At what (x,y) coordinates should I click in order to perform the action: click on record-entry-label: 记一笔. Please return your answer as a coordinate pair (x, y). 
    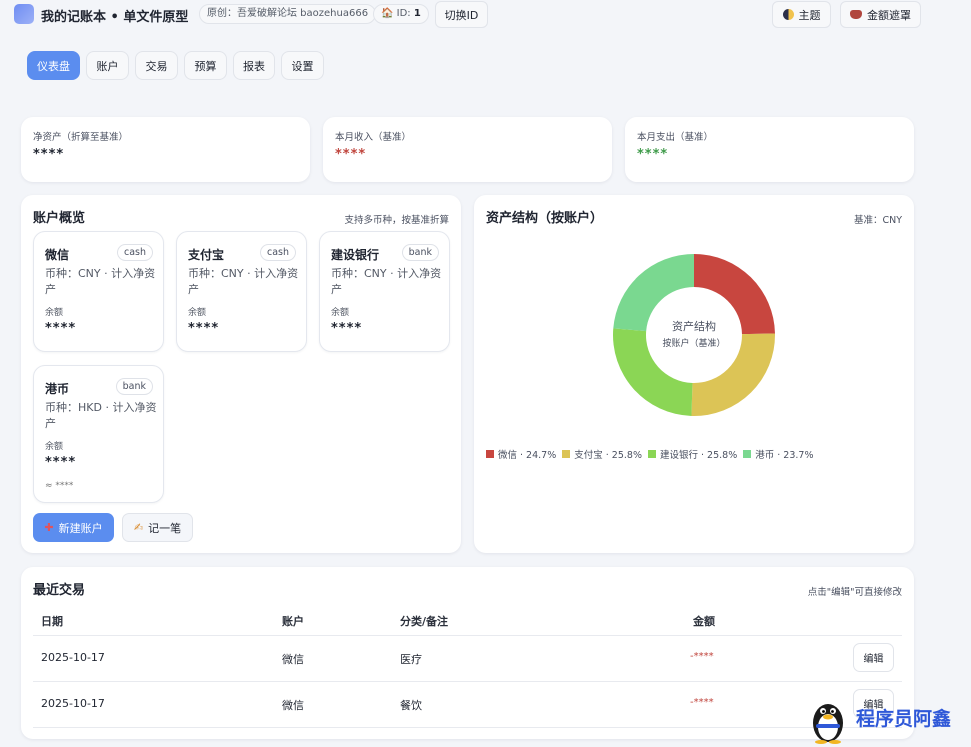
    Looking at the image, I should click on (165, 528).